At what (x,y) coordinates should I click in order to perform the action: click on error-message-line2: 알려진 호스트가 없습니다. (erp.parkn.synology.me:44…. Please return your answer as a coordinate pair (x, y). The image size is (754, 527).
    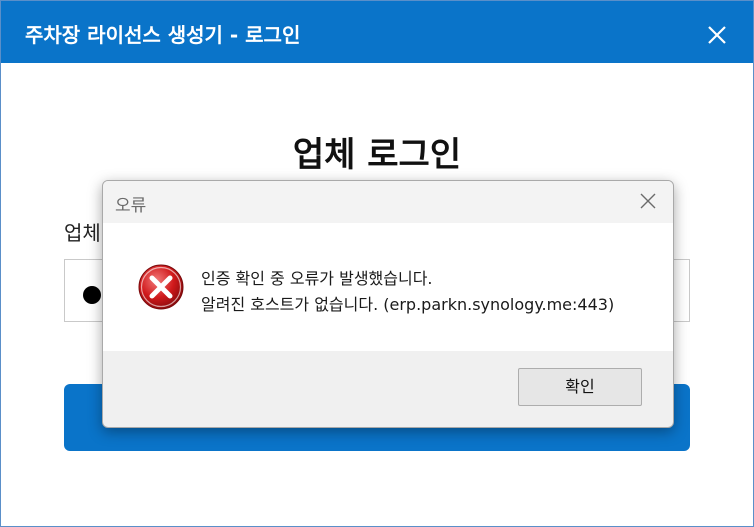
    Looking at the image, I should click on (408, 304).